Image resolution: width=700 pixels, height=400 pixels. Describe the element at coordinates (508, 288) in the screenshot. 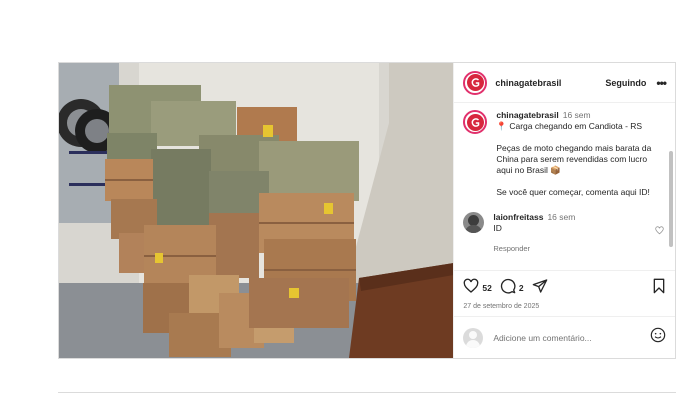

I see `comment-icon` at that location.